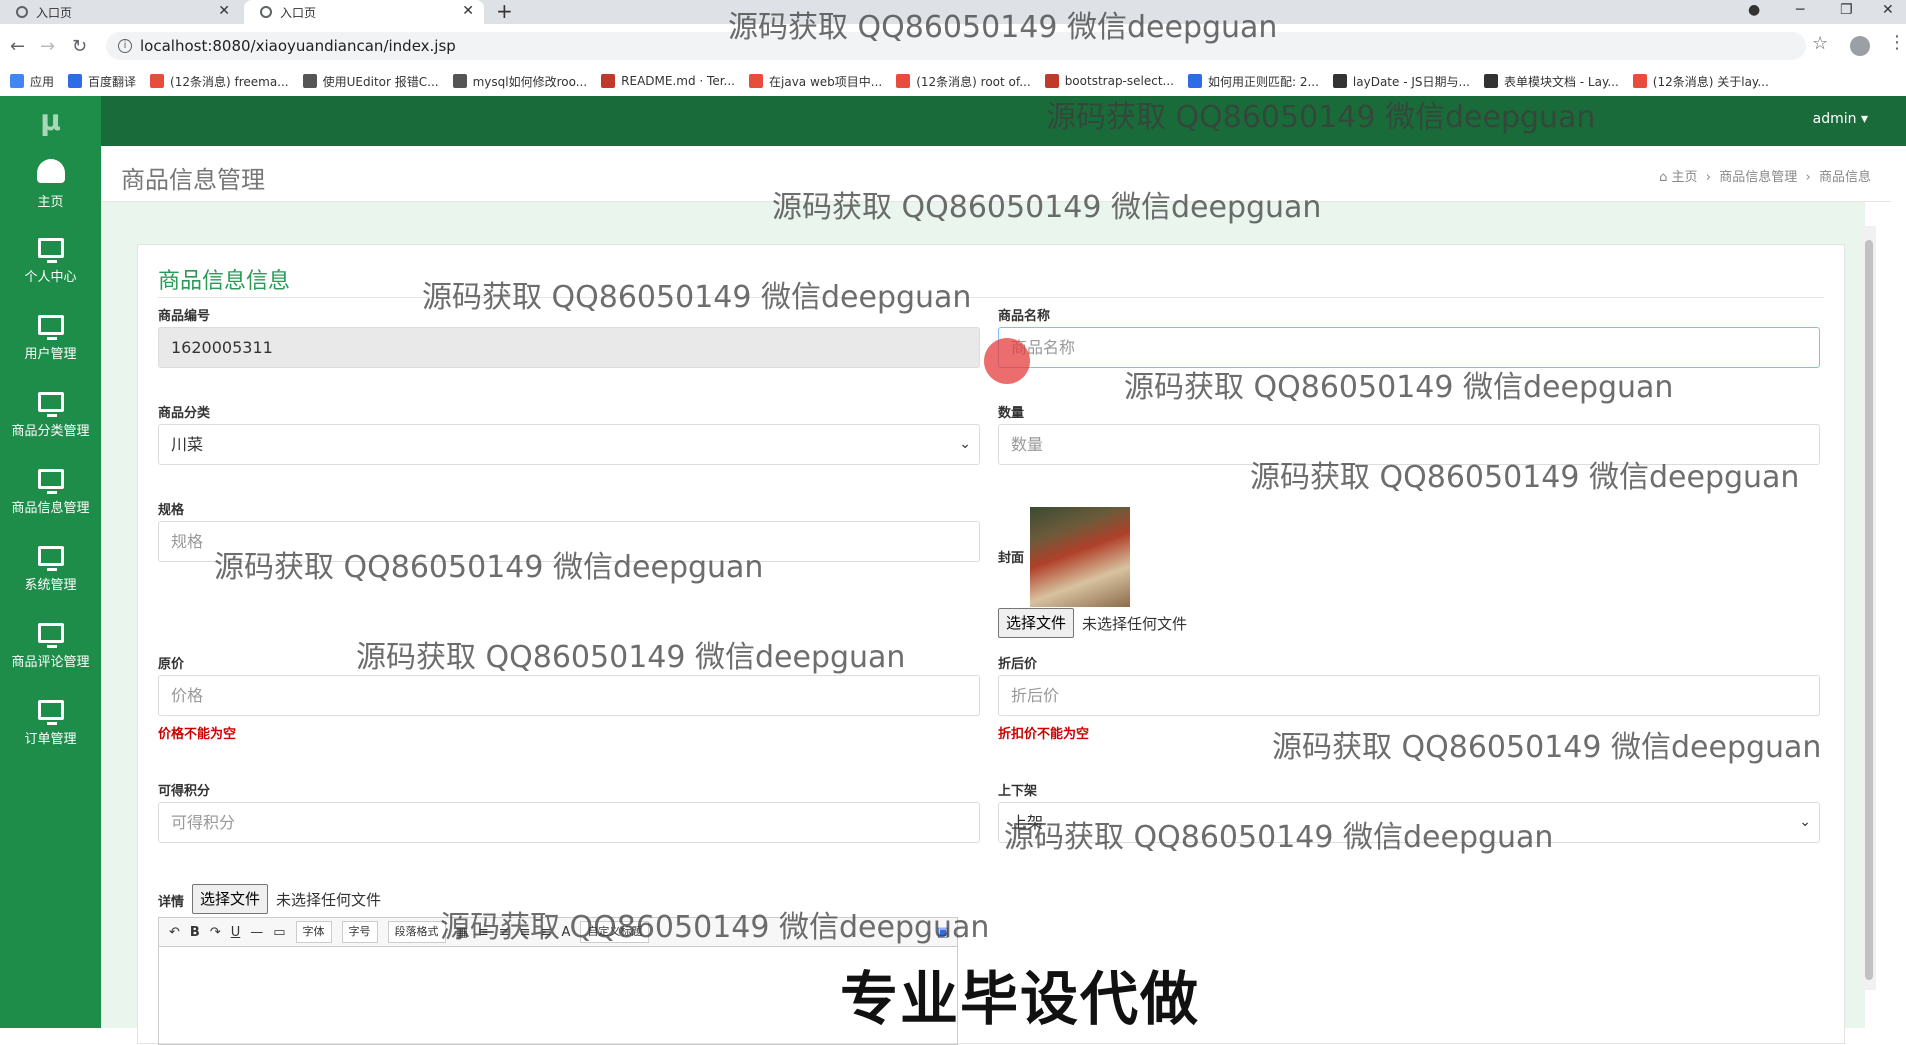 The image size is (1906, 1045). Describe the element at coordinates (1135, 624) in the screenshot. I see `cover-file-text: 未选择任何文件` at that location.